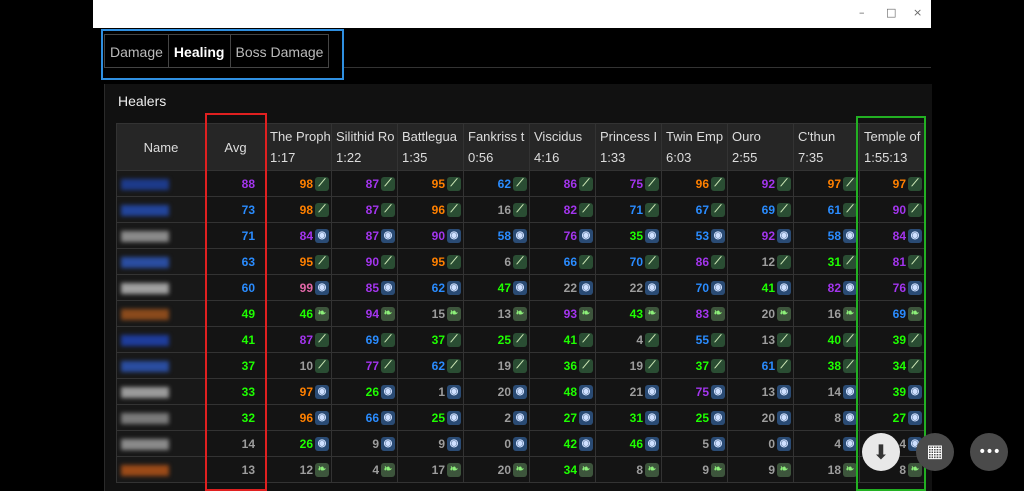 The height and width of the screenshot is (491, 1024). What do you see at coordinates (826, 147) in the screenshot?
I see `boss-column-header: C'thun 7:35` at bounding box center [826, 147].